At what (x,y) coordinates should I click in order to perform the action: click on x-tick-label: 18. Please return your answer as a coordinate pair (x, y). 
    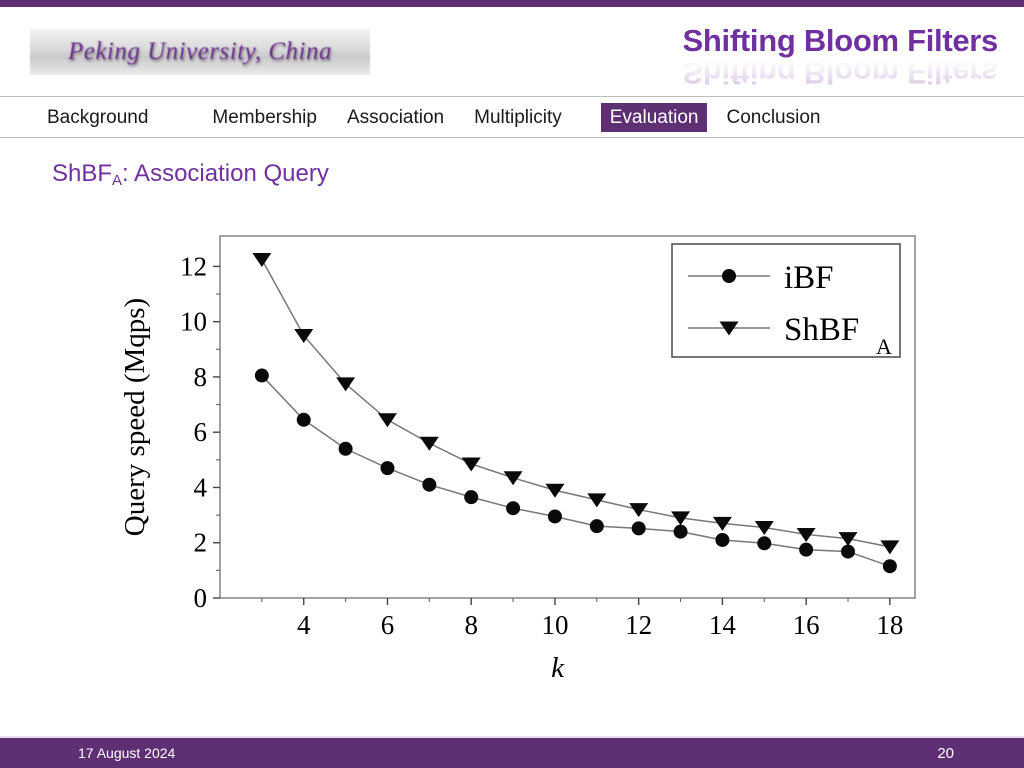
    Looking at the image, I should click on (889, 625).